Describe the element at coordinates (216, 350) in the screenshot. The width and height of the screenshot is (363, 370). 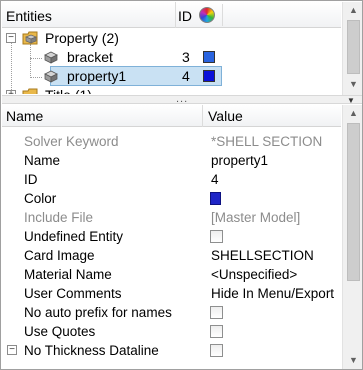
I see `no-thickness-dataline-checkbox` at that location.